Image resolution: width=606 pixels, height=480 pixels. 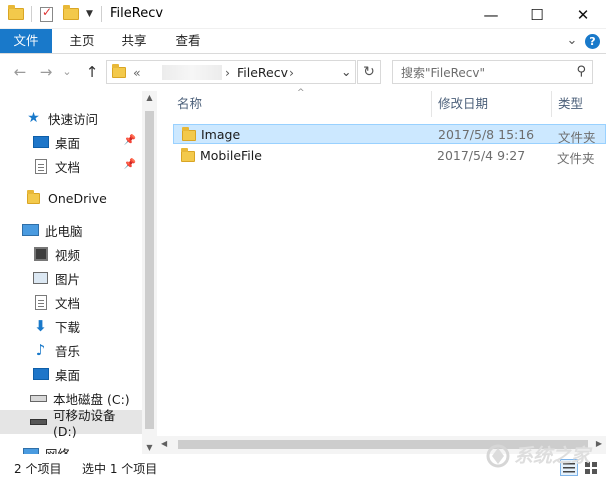 I want to click on sidebar-item-downloads: ⬇ 下载, so click(x=71, y=326).